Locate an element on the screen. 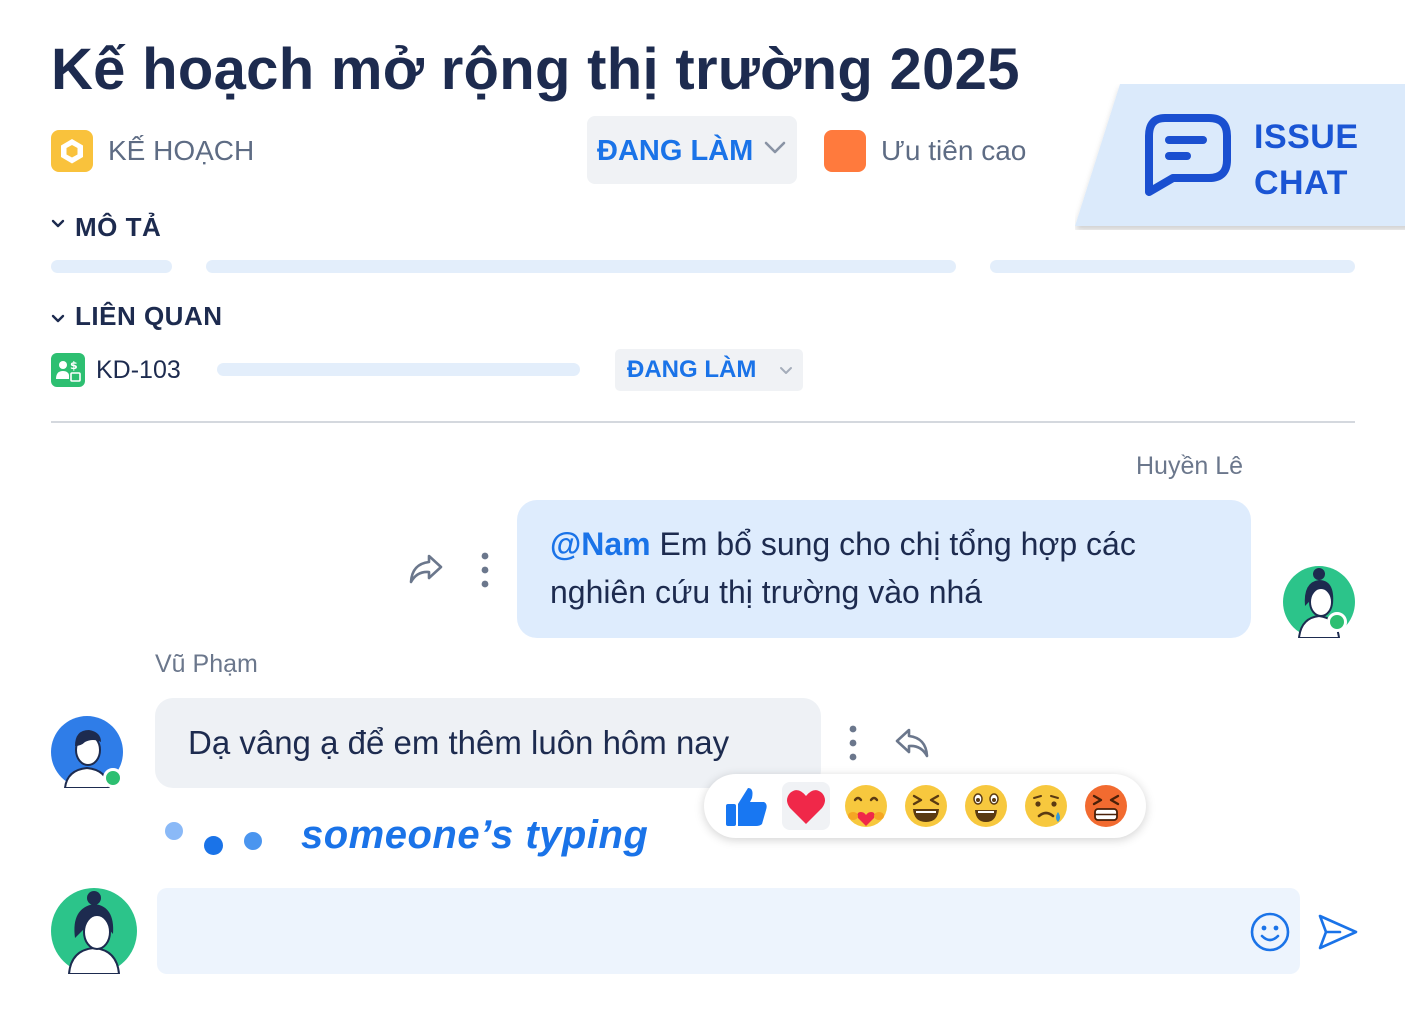  mention-tag: @Nam is located at coordinates (600, 544).